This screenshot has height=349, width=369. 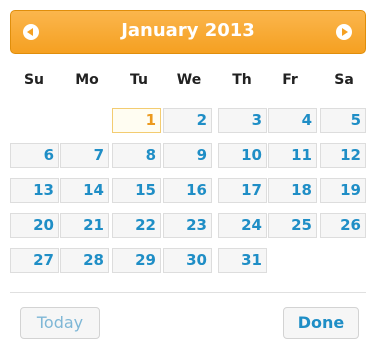 I want to click on calendar-header: January 2013, so click(x=188, y=32).